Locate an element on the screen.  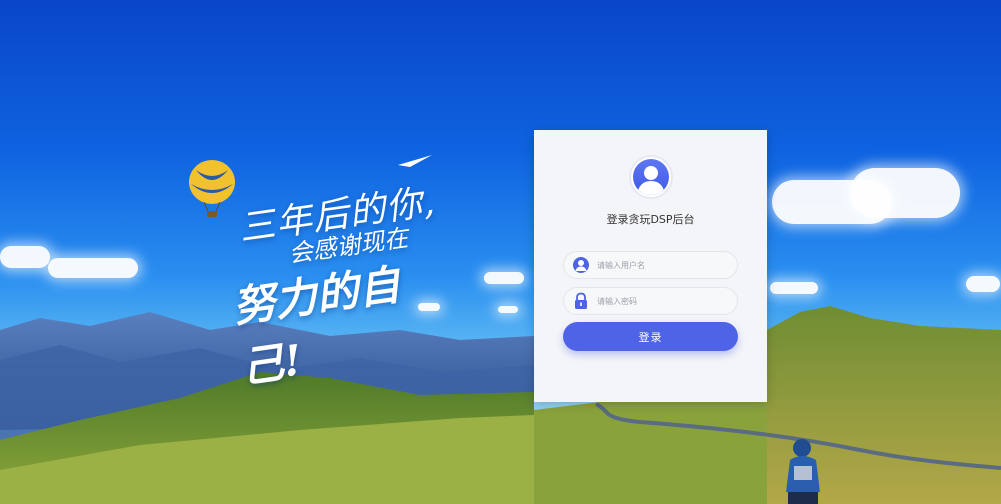
lock-icon is located at coordinates (581, 300).